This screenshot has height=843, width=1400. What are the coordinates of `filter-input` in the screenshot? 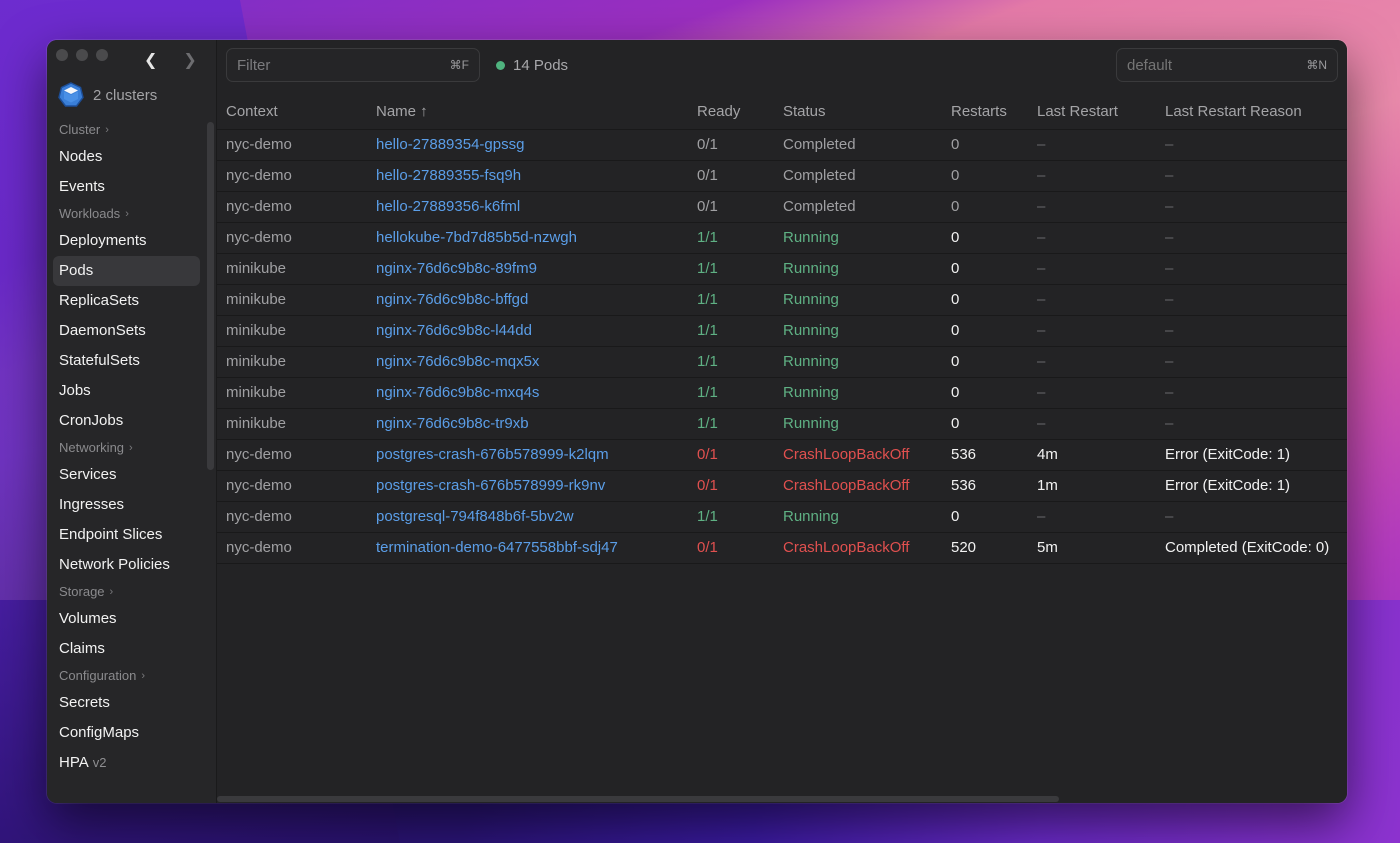 It's located at (332, 65).